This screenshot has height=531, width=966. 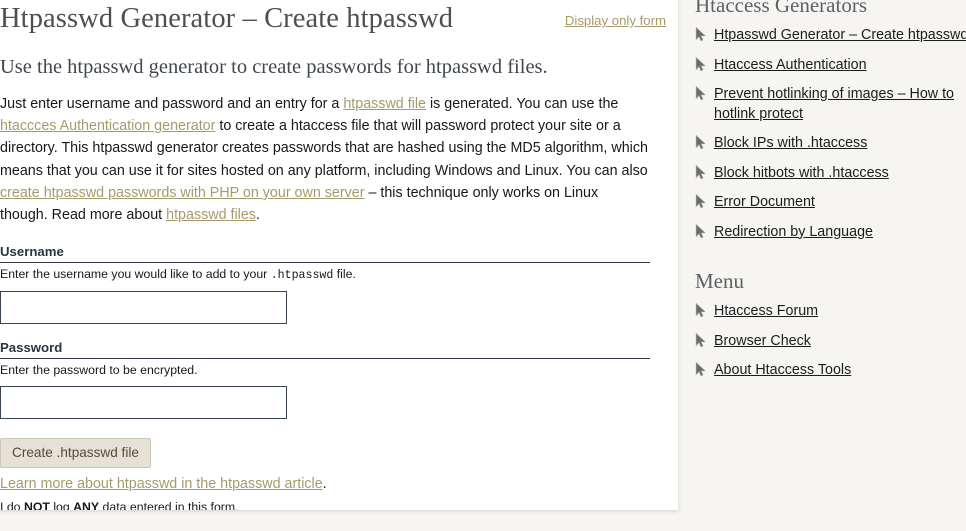 I want to click on htpasswd-file-link: htpasswd file, so click(x=384, y=104).